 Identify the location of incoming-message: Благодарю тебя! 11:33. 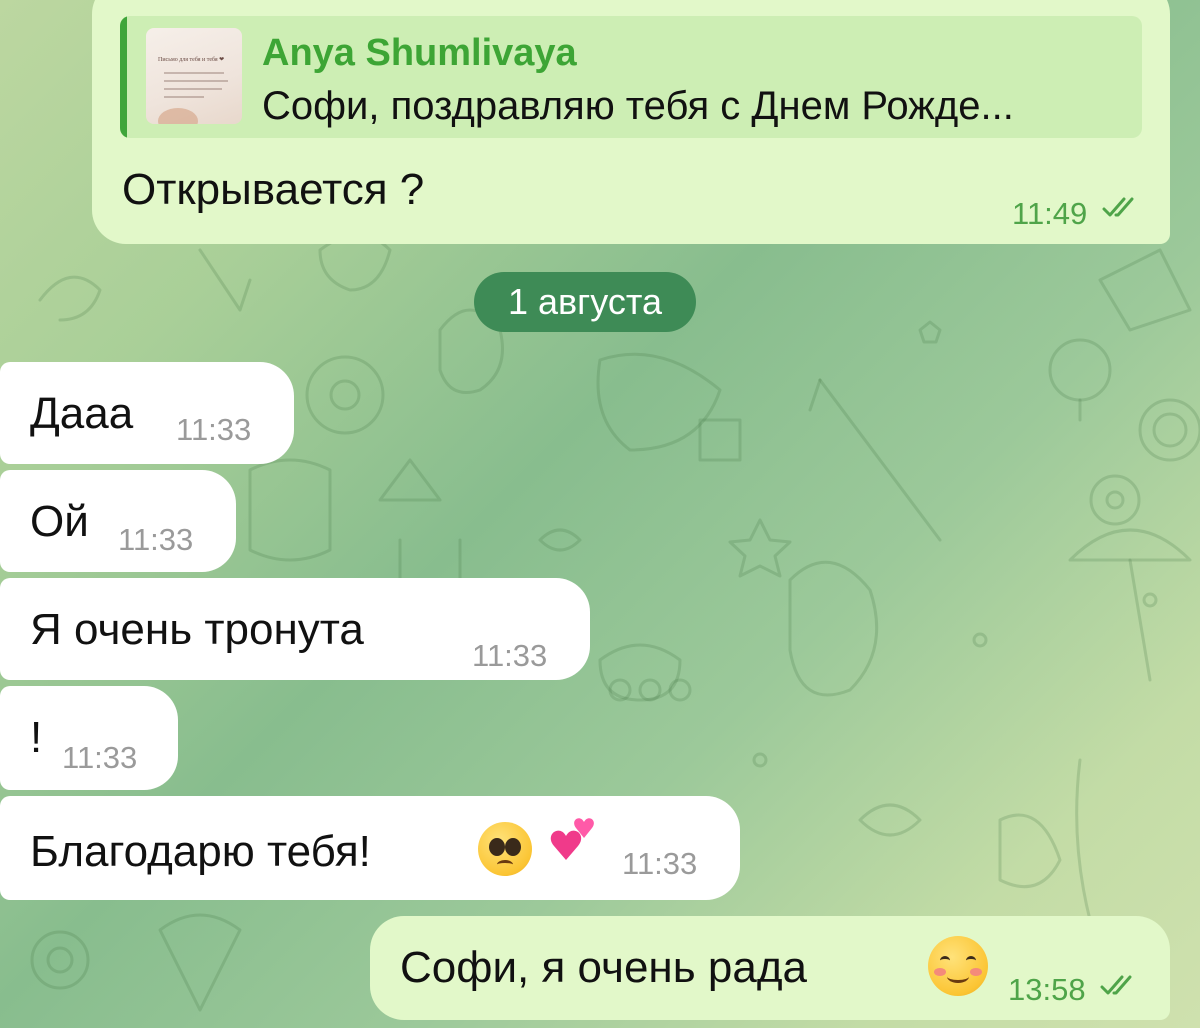
(370, 848).